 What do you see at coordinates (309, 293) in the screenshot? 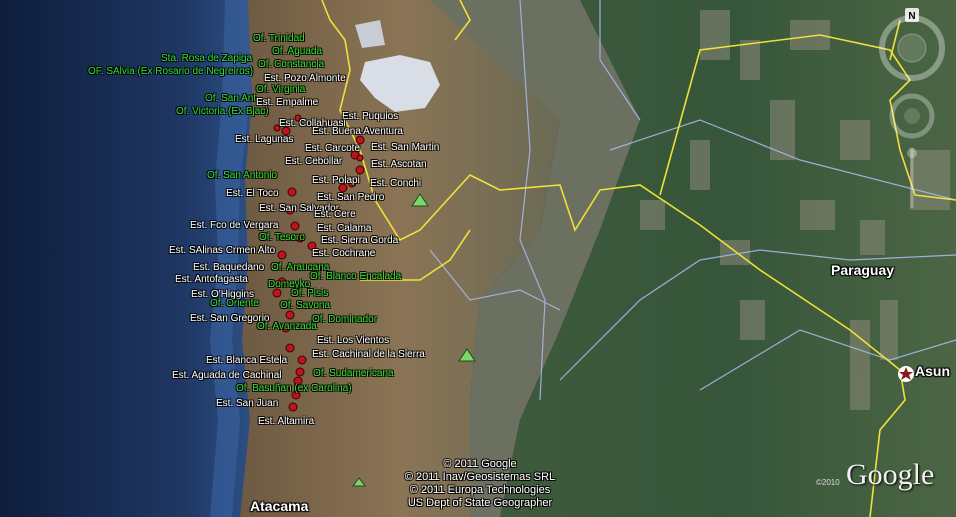
I see `station-label: Of. Pisis` at bounding box center [309, 293].